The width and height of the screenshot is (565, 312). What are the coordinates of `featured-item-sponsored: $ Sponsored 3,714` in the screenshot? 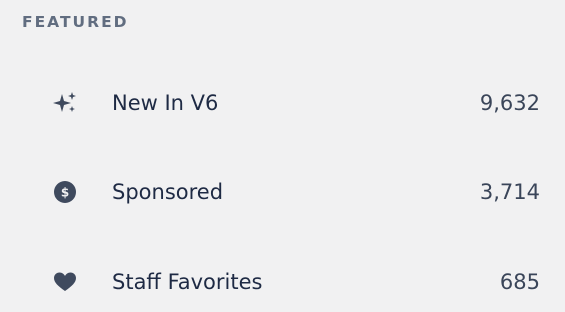 It's located at (295, 192).